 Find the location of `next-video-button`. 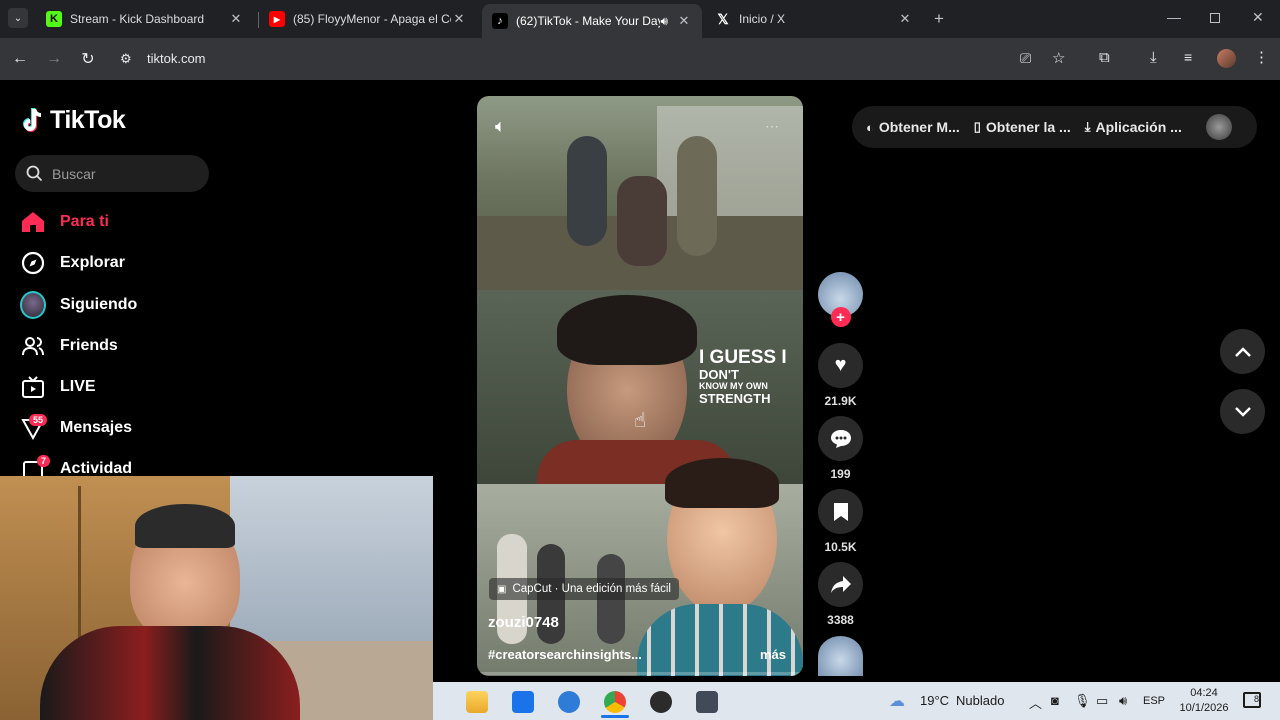

next-video-button is located at coordinates (1242, 411).